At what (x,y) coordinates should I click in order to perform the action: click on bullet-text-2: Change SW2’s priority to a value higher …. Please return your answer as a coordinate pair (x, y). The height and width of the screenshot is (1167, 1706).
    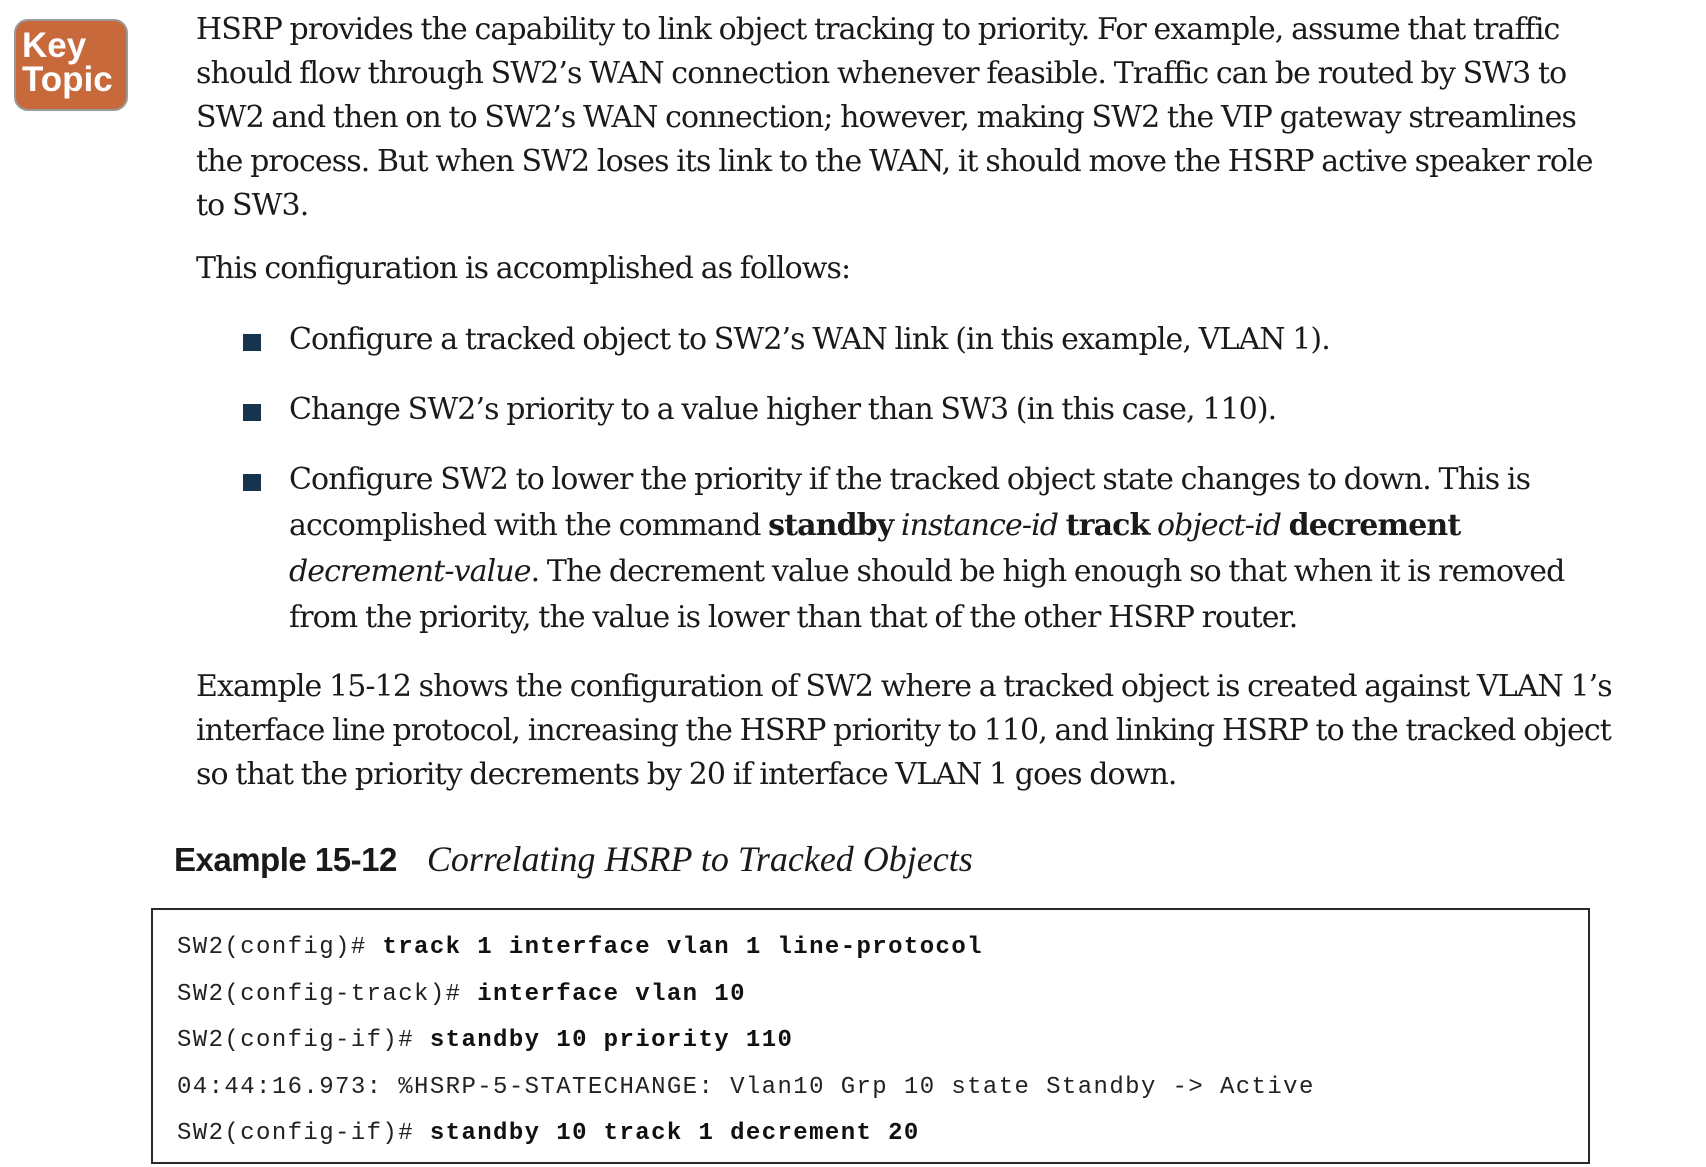
    Looking at the image, I should click on (783, 409).